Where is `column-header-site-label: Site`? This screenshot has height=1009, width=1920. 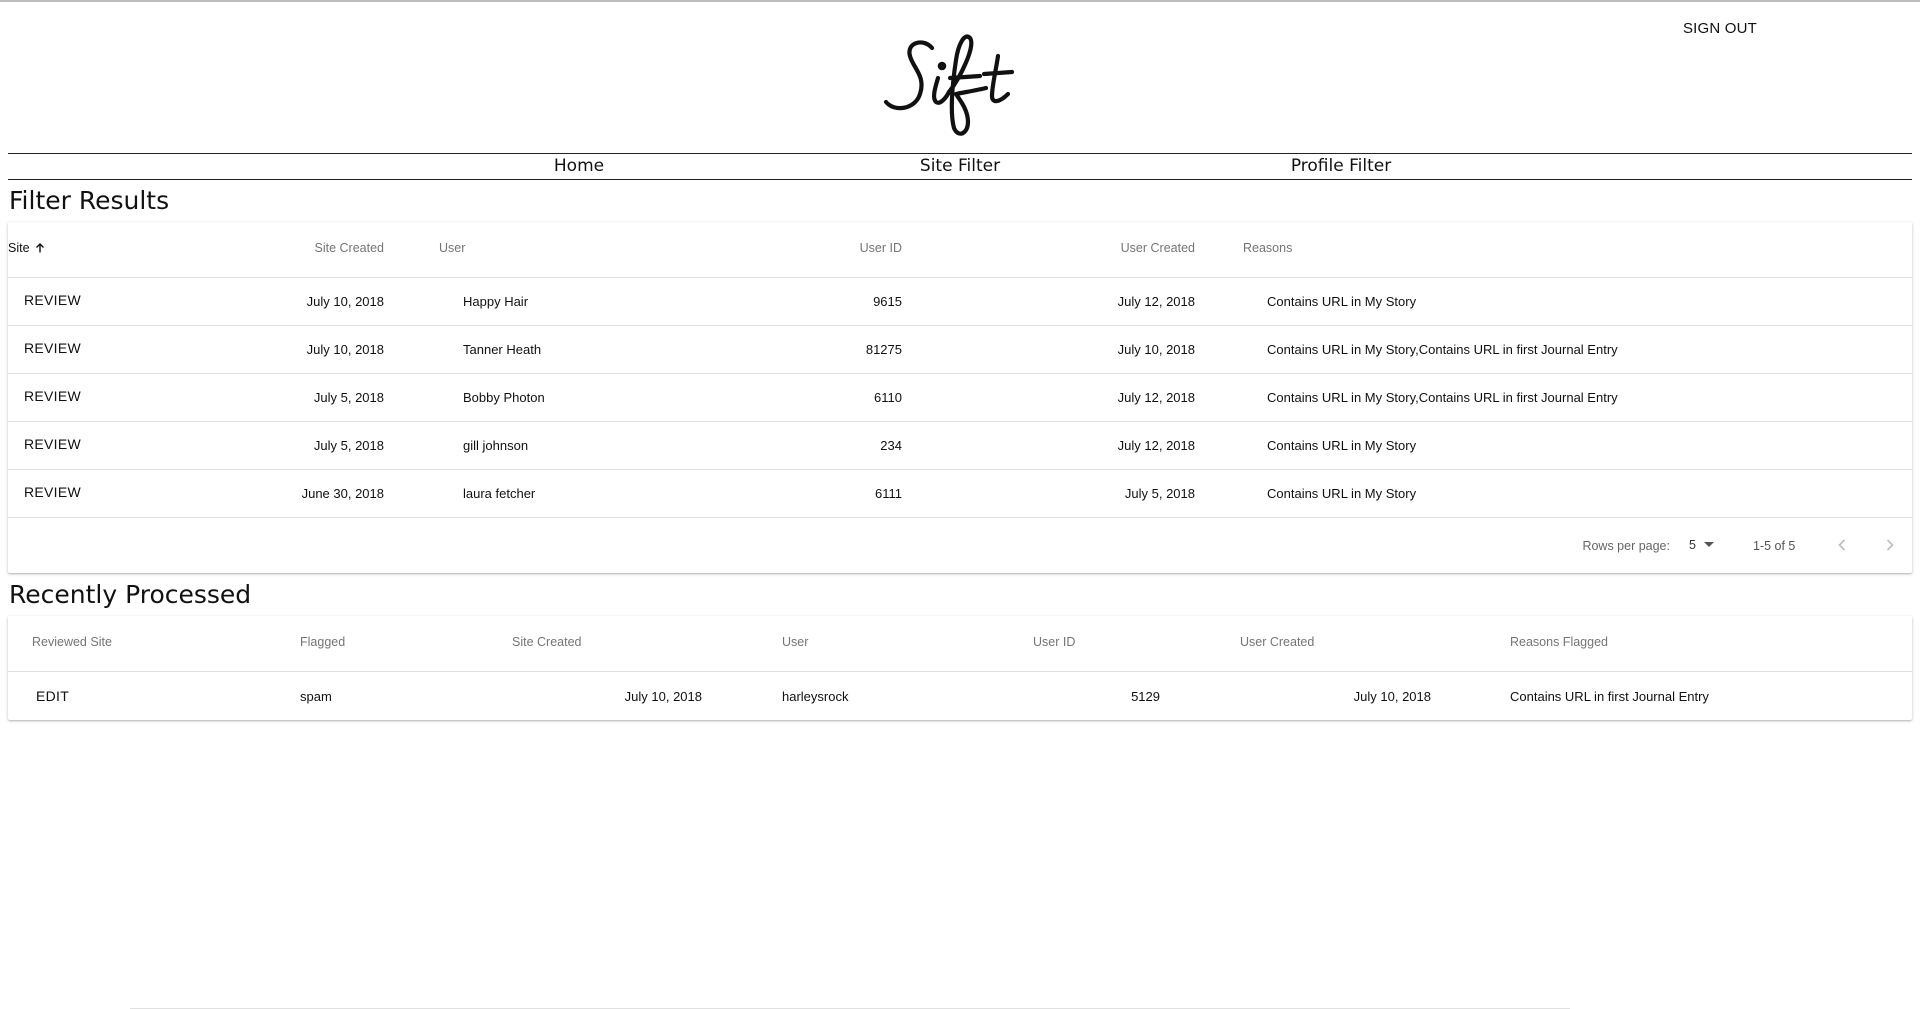 column-header-site-label: Site is located at coordinates (19, 248).